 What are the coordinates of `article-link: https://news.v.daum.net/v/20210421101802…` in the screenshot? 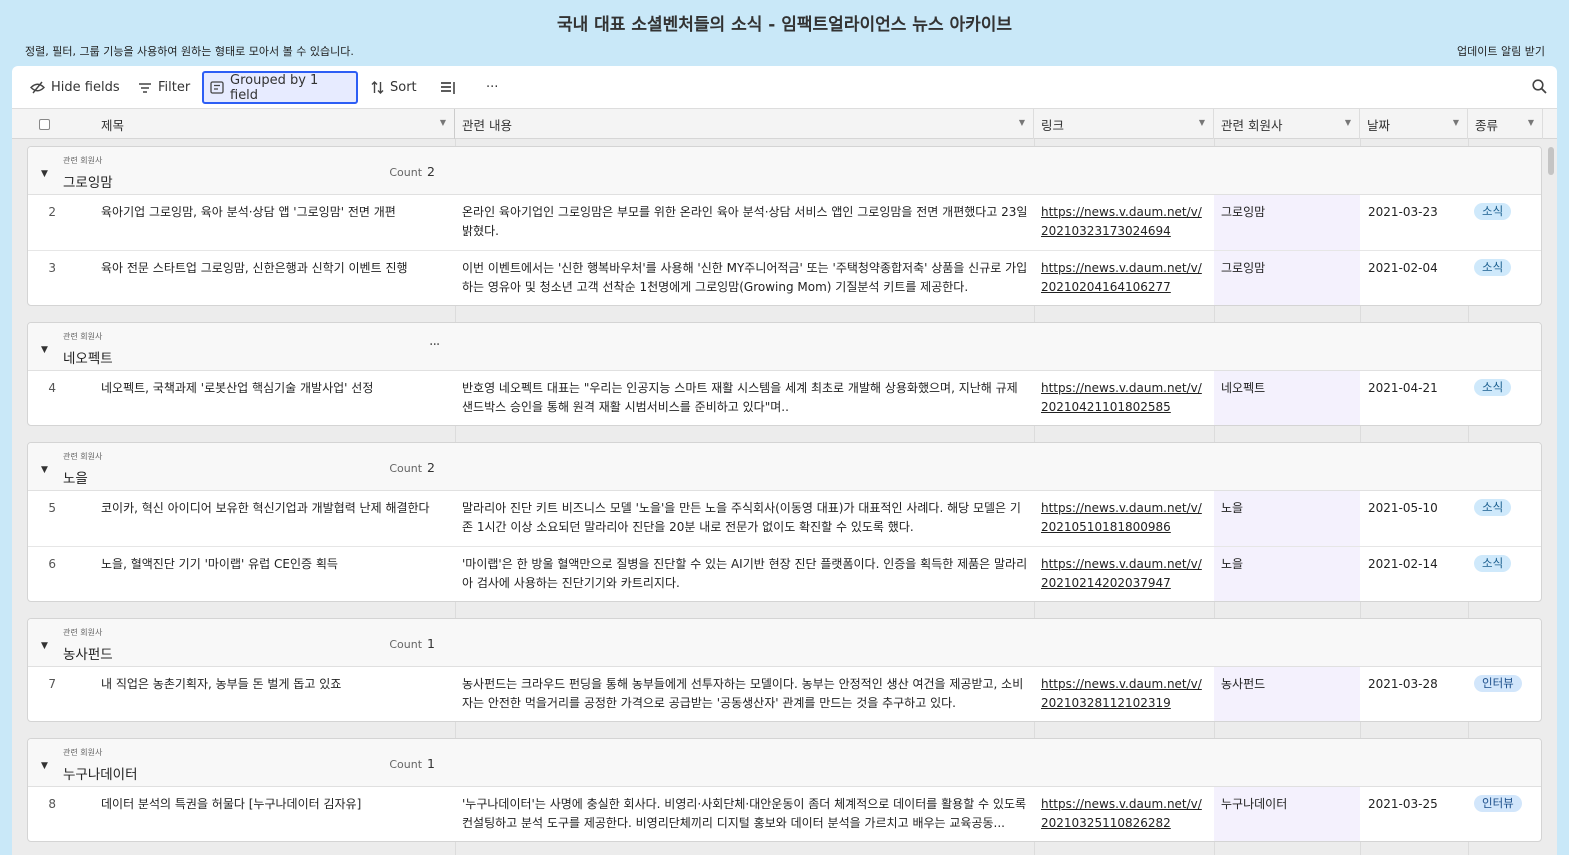 It's located at (1121, 397).